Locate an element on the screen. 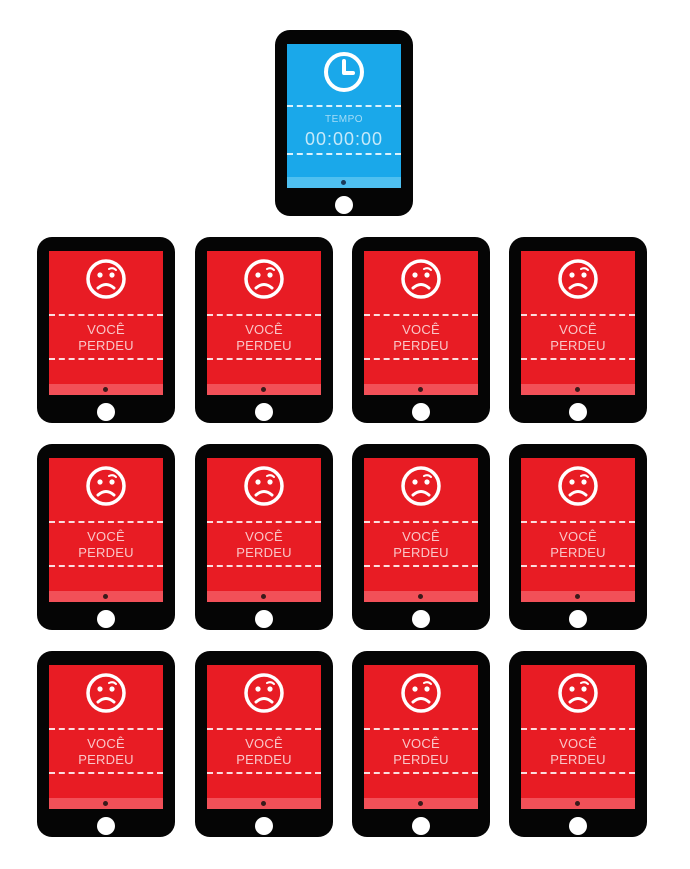 The height and width of the screenshot is (869, 690). timer-label: TEMPO is located at coordinates (344, 119).